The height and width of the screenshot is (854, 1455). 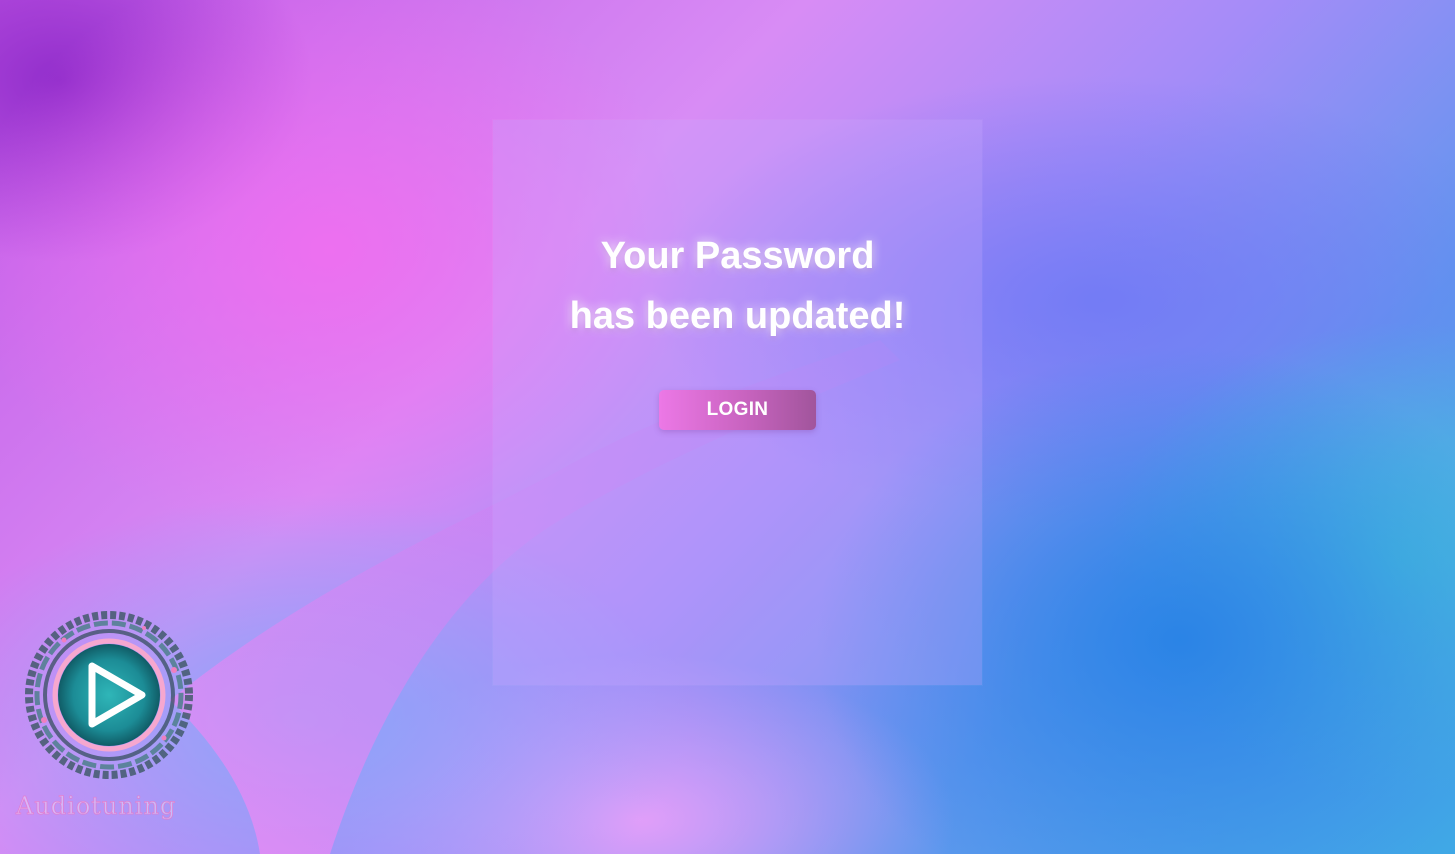 I want to click on login-button: LOGIN, so click(x=737, y=410).